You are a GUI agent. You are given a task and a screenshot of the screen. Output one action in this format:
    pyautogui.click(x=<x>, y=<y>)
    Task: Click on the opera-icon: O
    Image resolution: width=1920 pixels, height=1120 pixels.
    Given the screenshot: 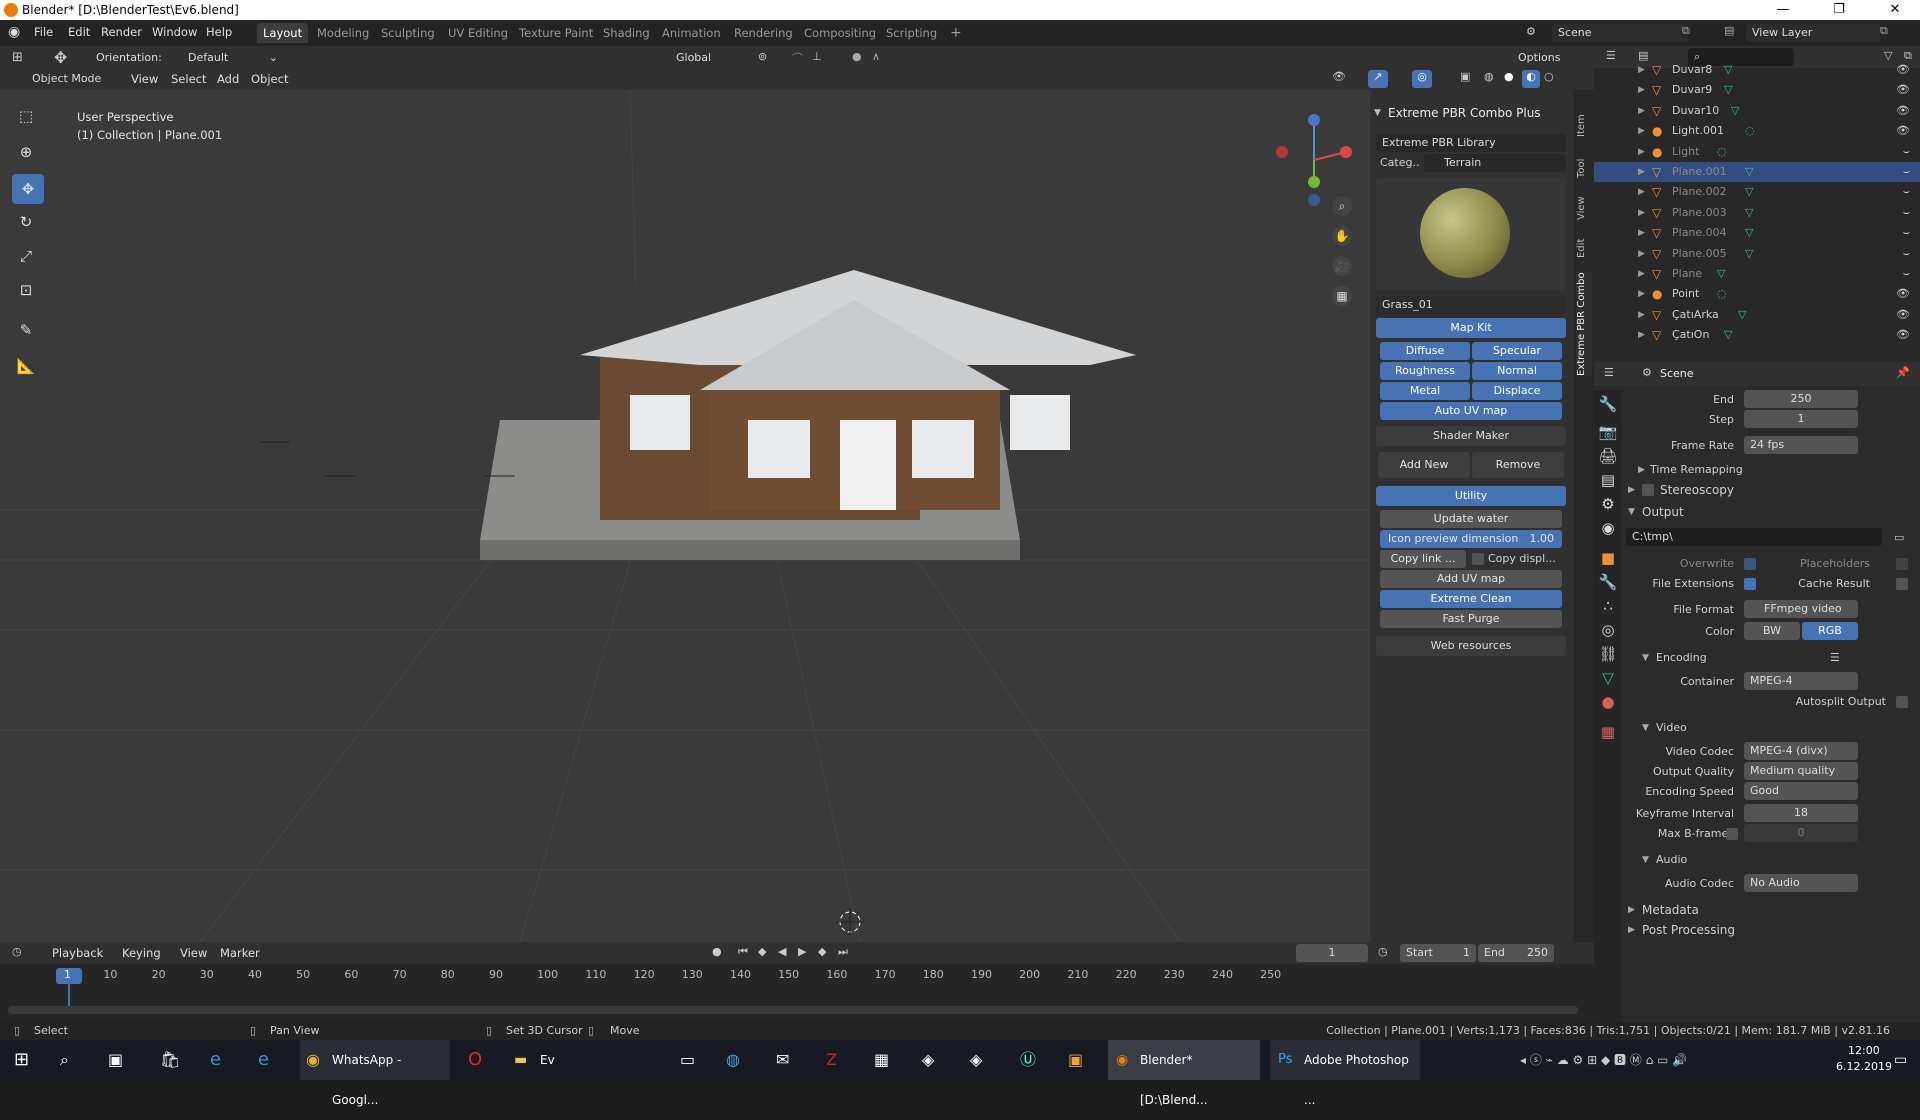 What is the action you would take?
    pyautogui.click(x=475, y=1060)
    